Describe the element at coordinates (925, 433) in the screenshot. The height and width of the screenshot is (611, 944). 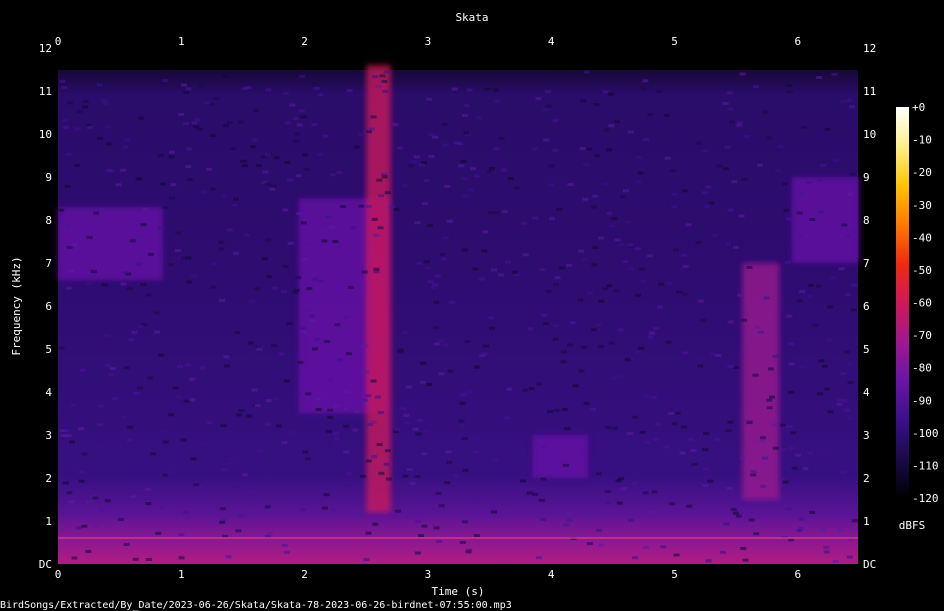
I see `colorbar-tick-label: -100` at that location.